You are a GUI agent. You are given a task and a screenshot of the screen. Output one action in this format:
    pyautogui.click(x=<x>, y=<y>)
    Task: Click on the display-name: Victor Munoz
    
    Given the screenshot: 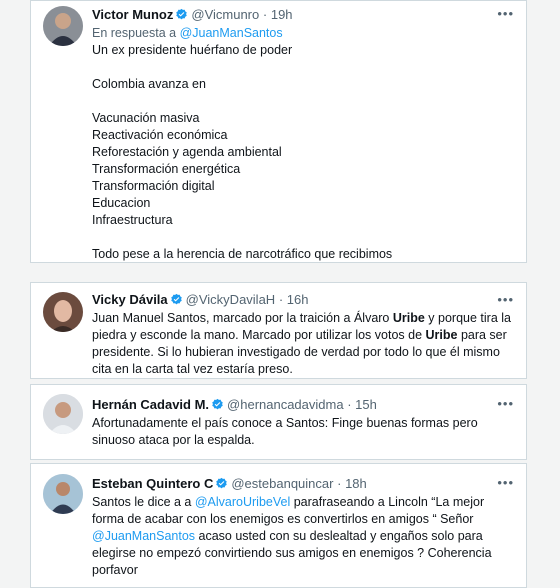 What is the action you would take?
    pyautogui.click(x=132, y=14)
    